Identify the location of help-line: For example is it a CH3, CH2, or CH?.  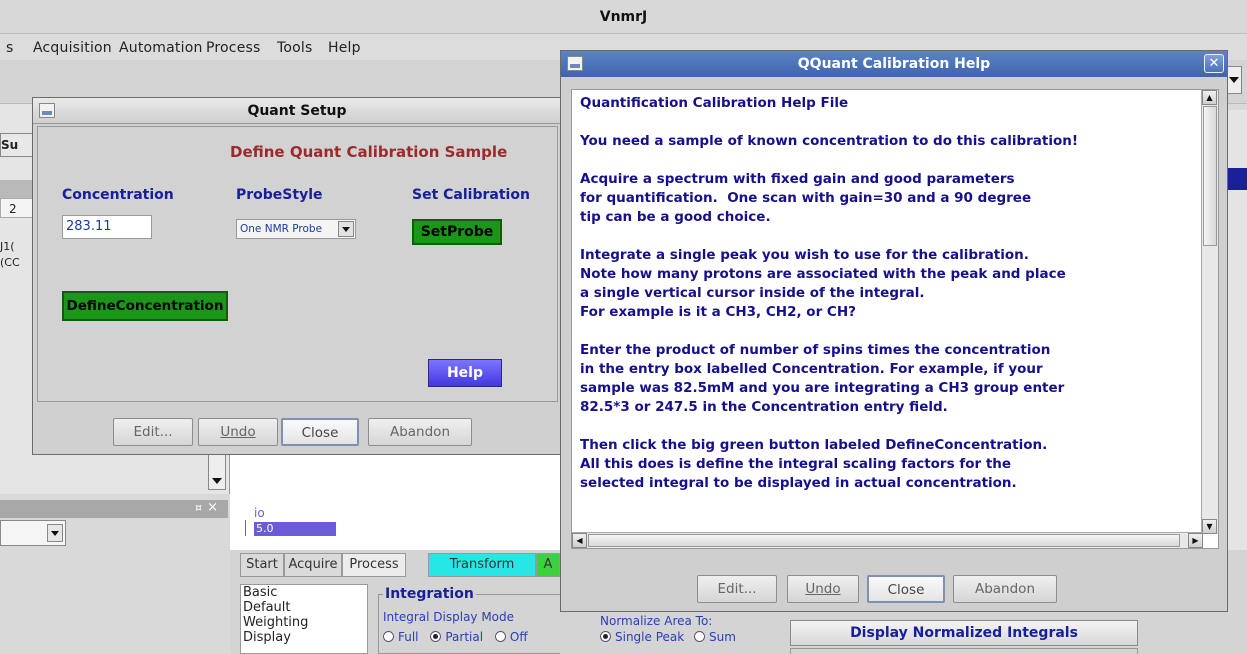
(718, 312).